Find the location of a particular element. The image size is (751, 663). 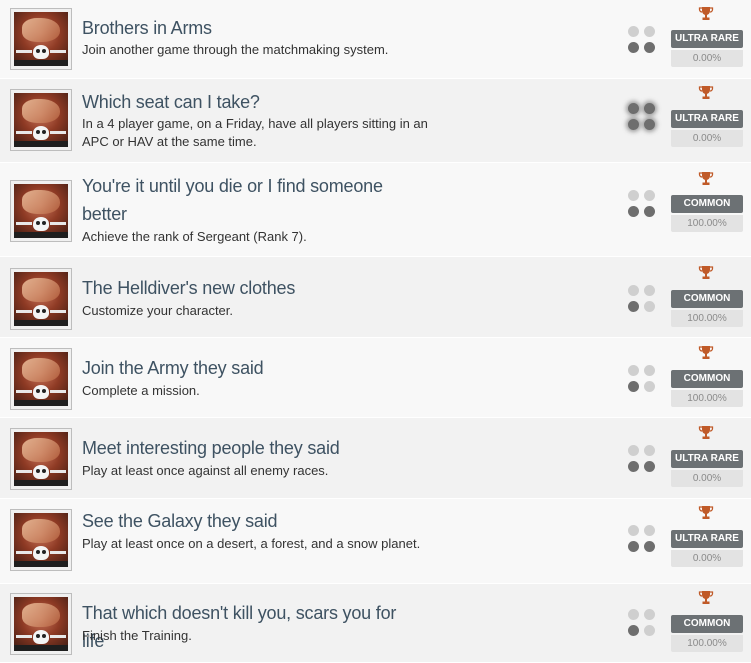

vehicle-icon is located at coordinates (41, 120).